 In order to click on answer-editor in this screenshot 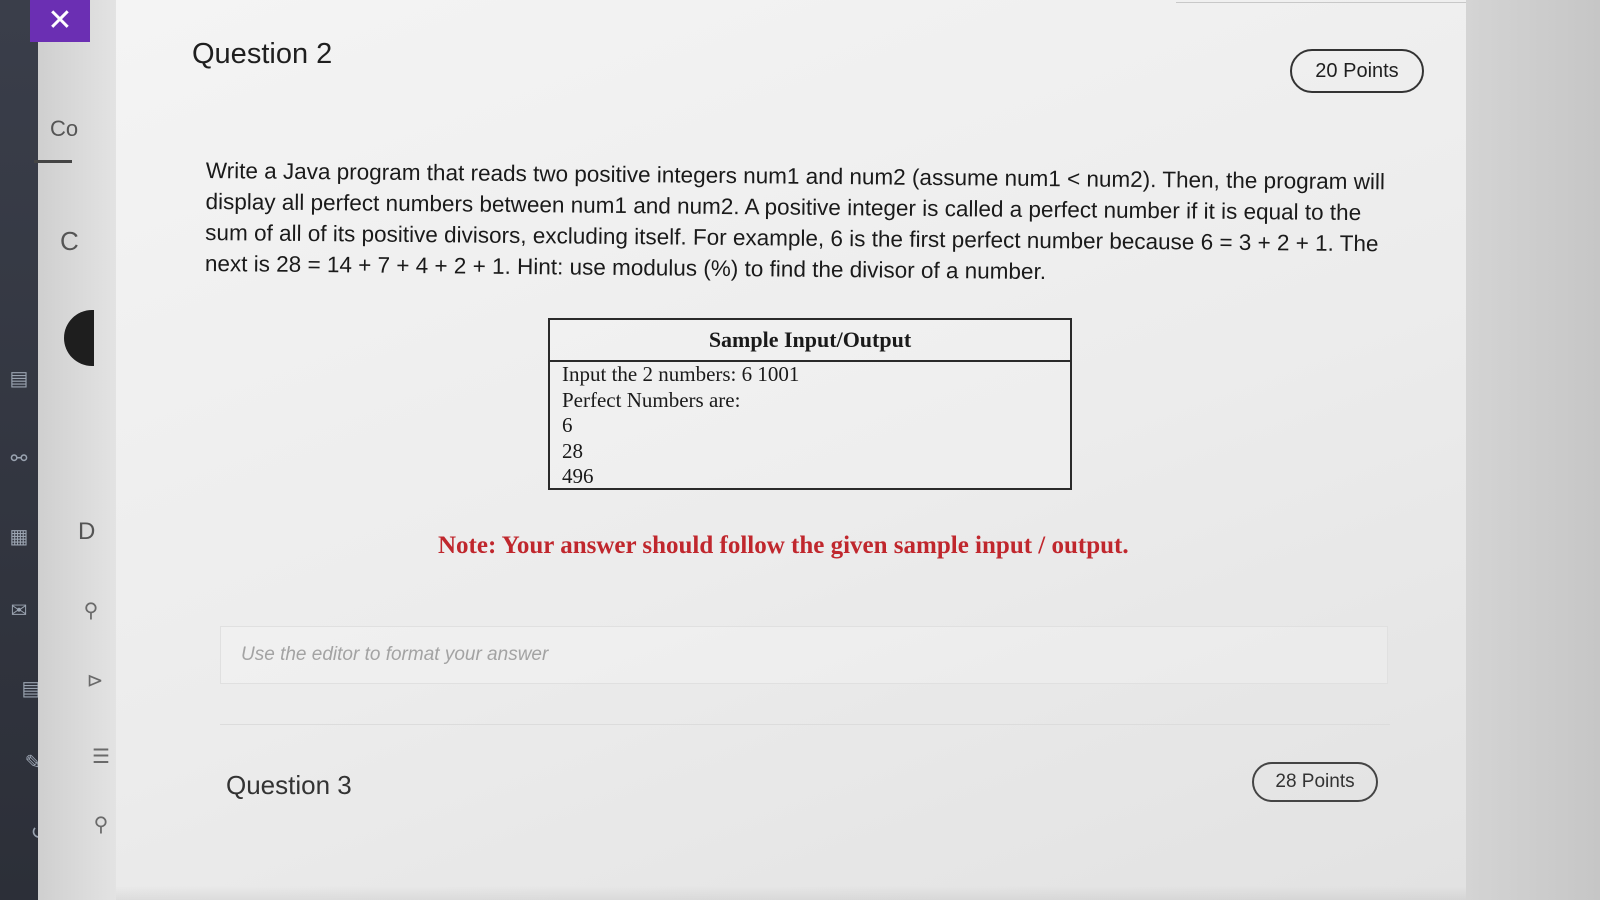, I will do `click(804, 655)`.